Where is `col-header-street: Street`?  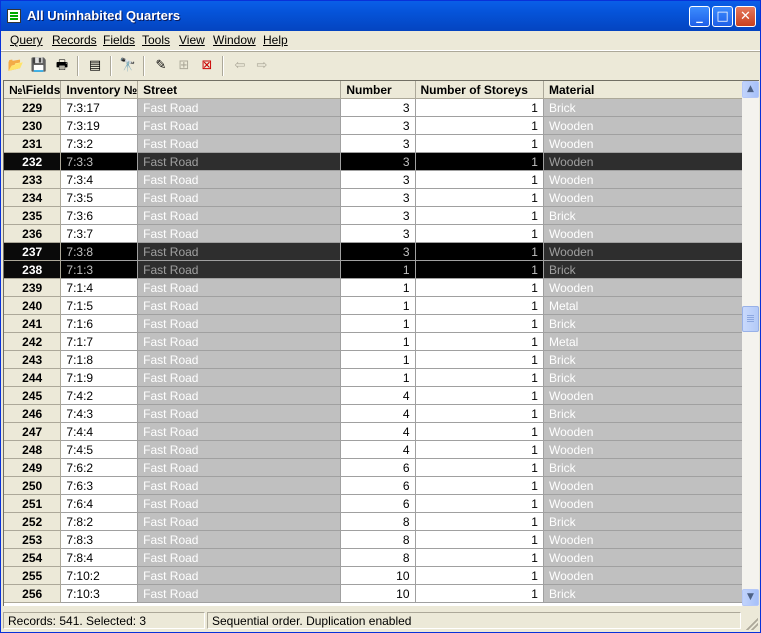
col-header-street: Street is located at coordinates (239, 90).